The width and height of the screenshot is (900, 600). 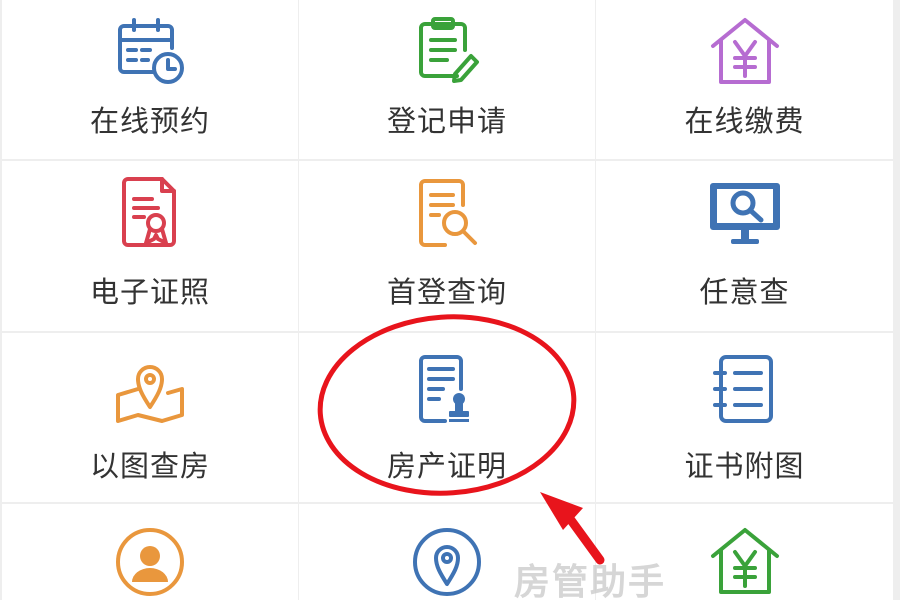 I want to click on service-certificate-attachment: 证书附图, so click(x=744, y=417).